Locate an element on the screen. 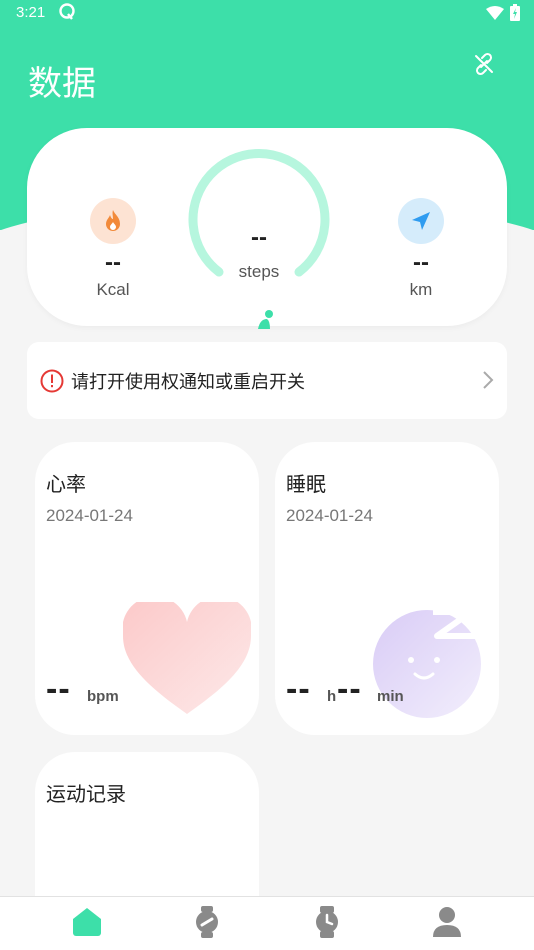 The width and height of the screenshot is (534, 950). home-icon is located at coordinates (87, 922).